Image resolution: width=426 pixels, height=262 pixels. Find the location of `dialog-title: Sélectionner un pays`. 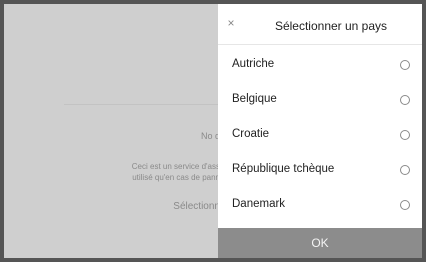

dialog-title: Sélectionner un pays is located at coordinates (331, 26).